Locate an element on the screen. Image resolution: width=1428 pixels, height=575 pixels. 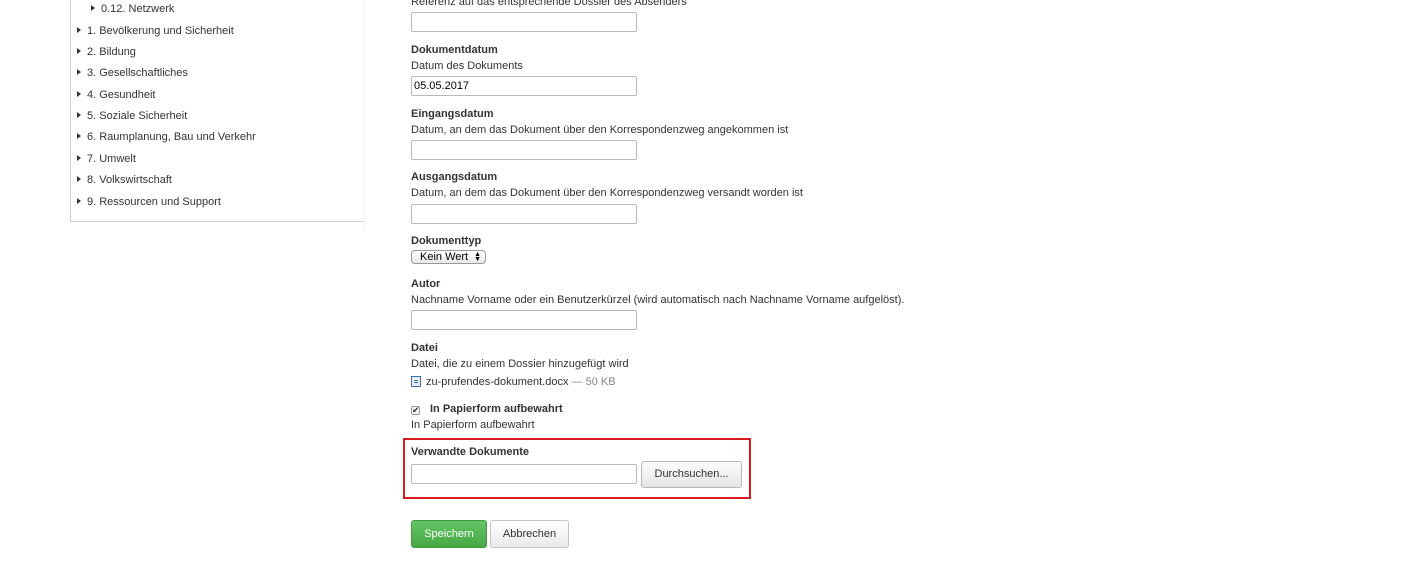
tree-item-netzwerk: 0.12. Netzwerk is located at coordinates (132, 9).